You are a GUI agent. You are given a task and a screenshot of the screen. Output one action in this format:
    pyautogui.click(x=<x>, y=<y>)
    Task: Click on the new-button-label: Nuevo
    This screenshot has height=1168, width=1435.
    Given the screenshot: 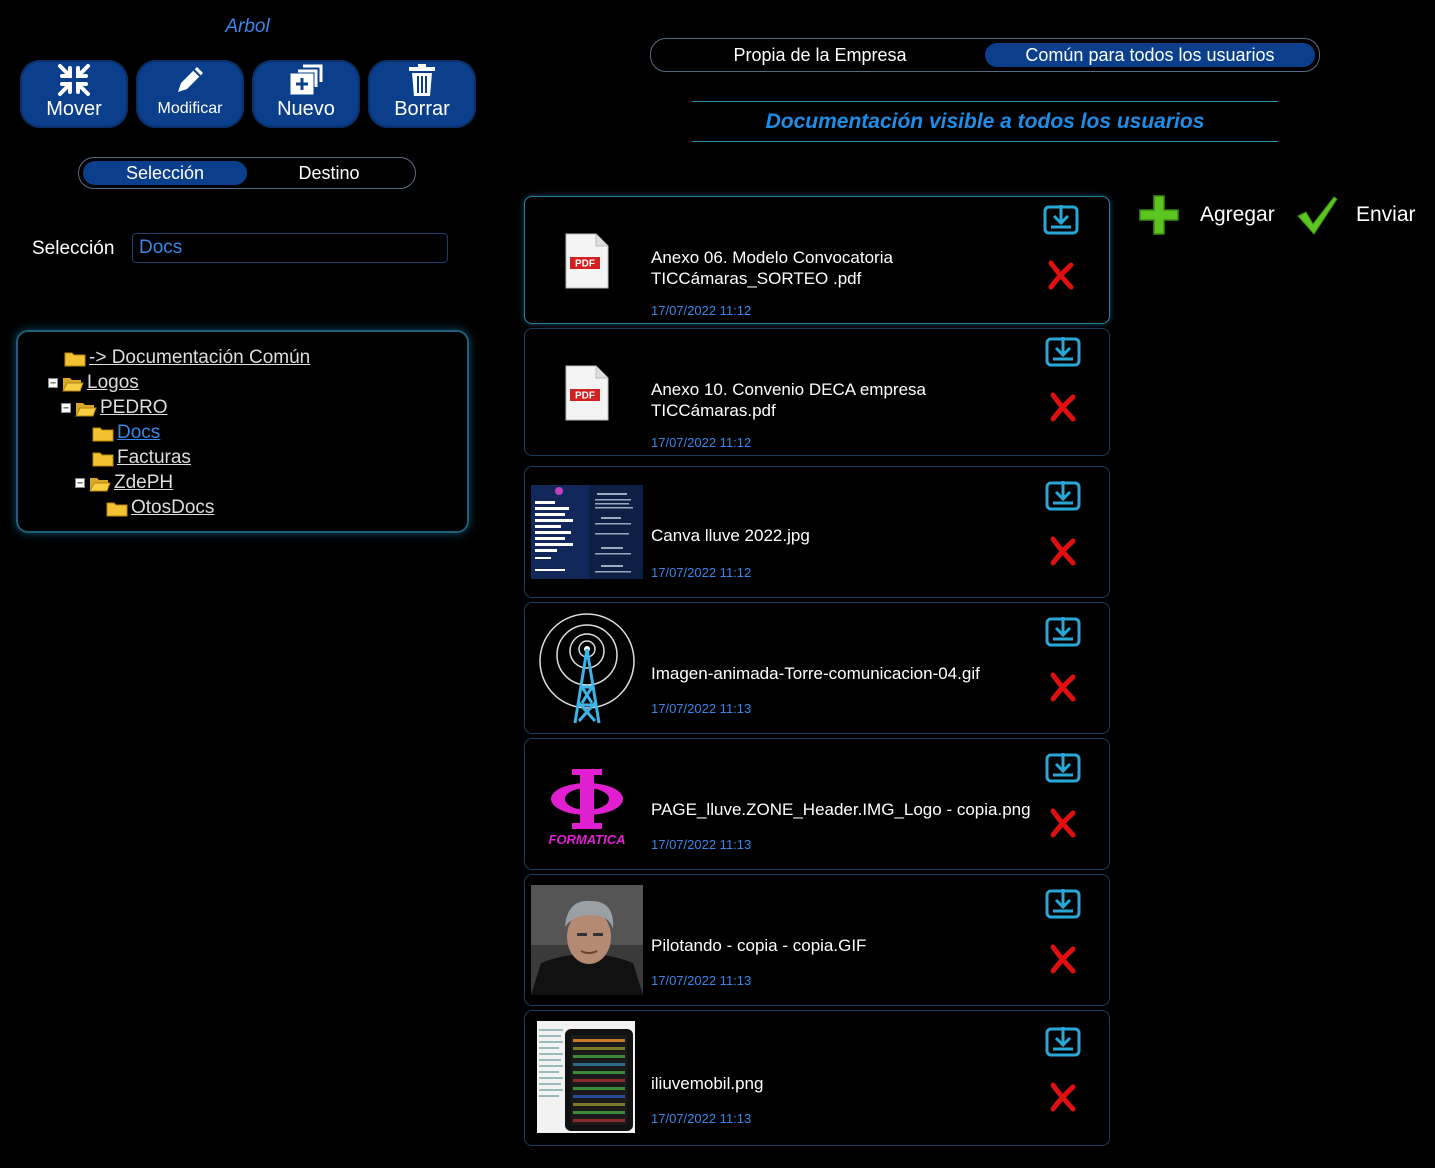 What is the action you would take?
    pyautogui.click(x=306, y=109)
    